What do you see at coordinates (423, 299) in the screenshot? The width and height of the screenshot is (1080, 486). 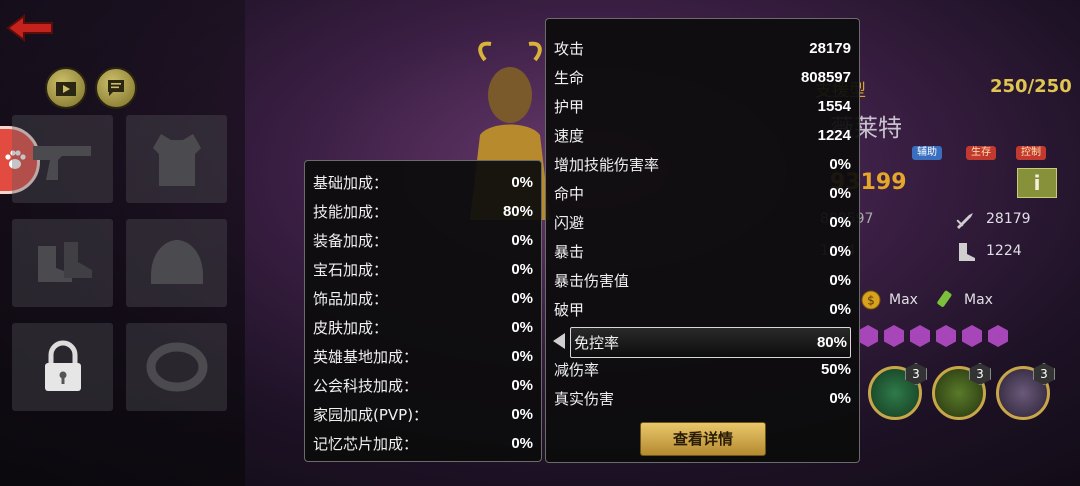 I see `bonus-row: 饰品加成： 0%` at bounding box center [423, 299].